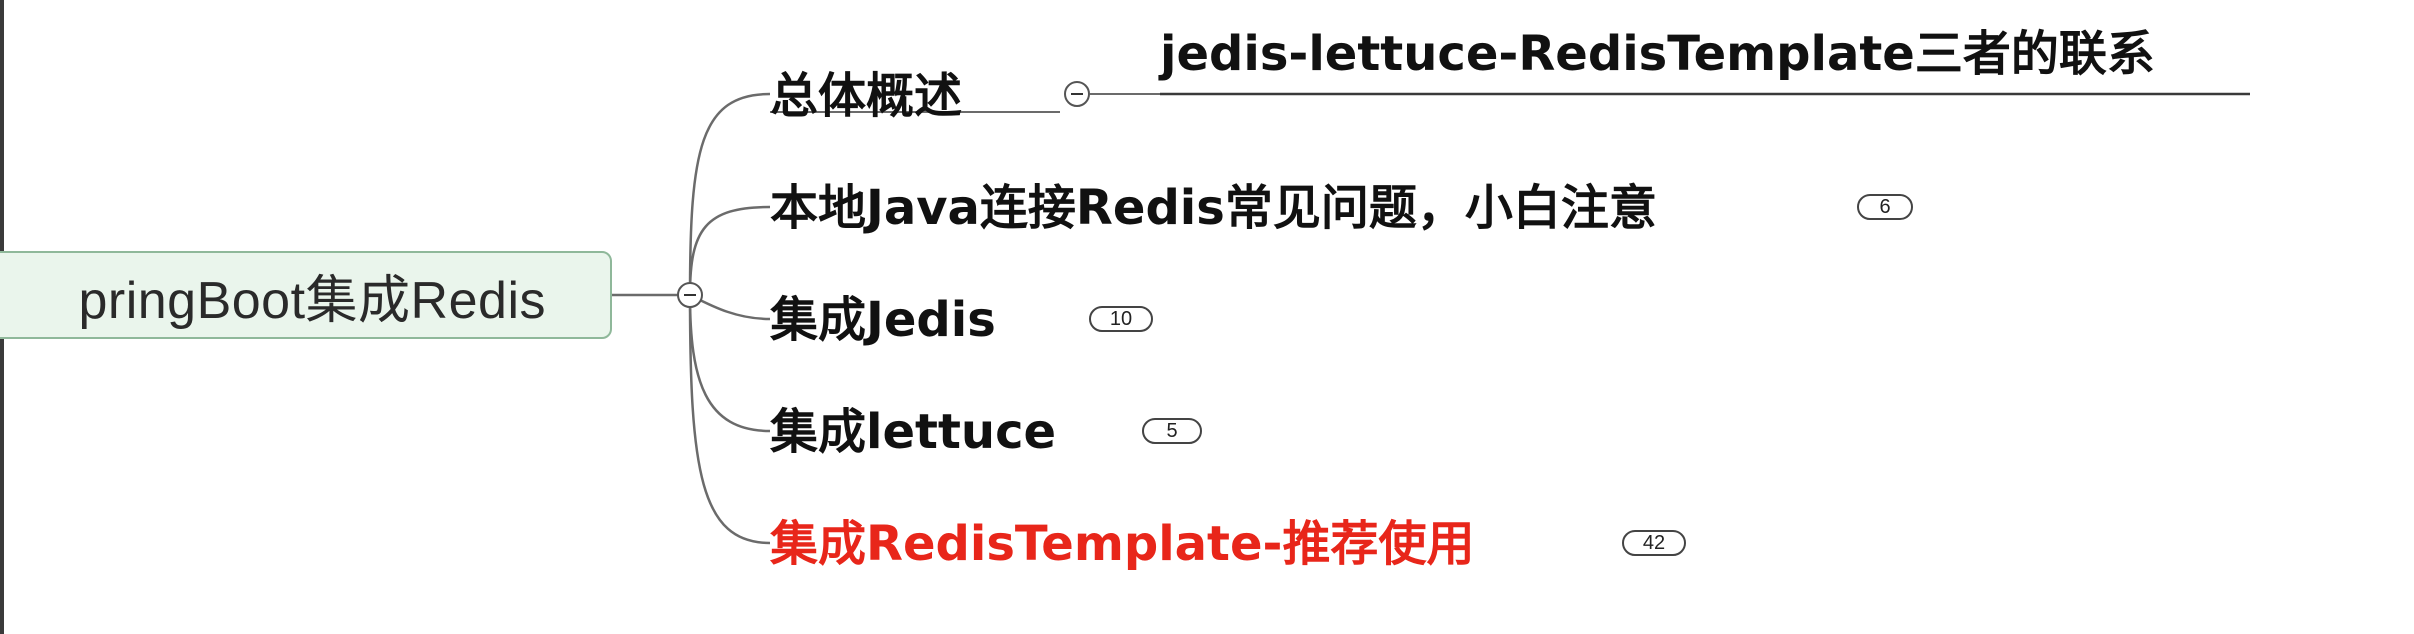  What do you see at coordinates (690, 295) in the screenshot?
I see `root-collapse-toggle` at bounding box center [690, 295].